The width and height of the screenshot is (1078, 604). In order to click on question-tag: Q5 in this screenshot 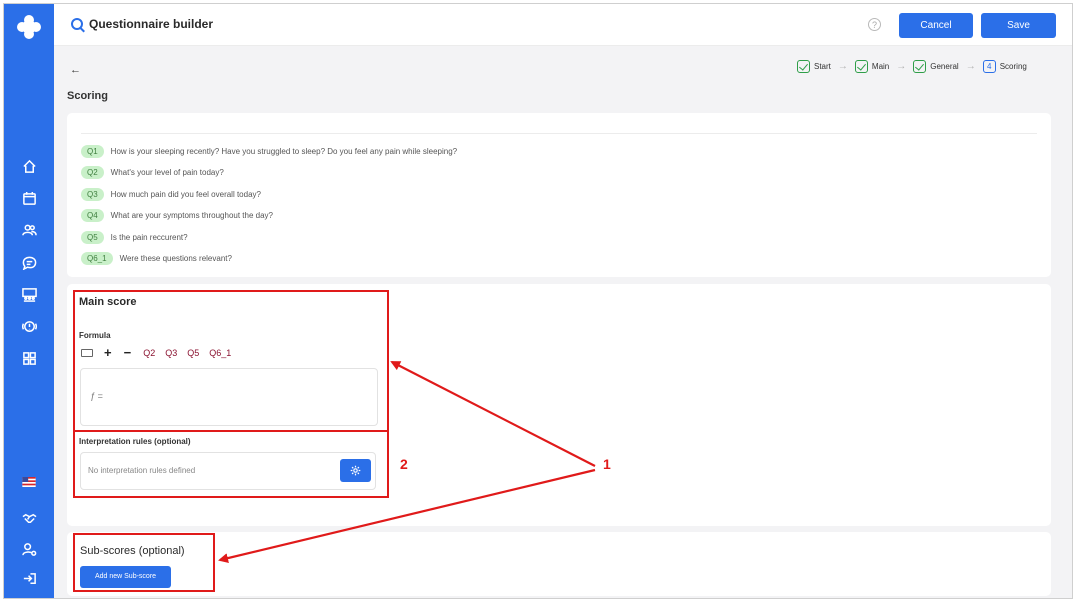, I will do `click(92, 237)`.